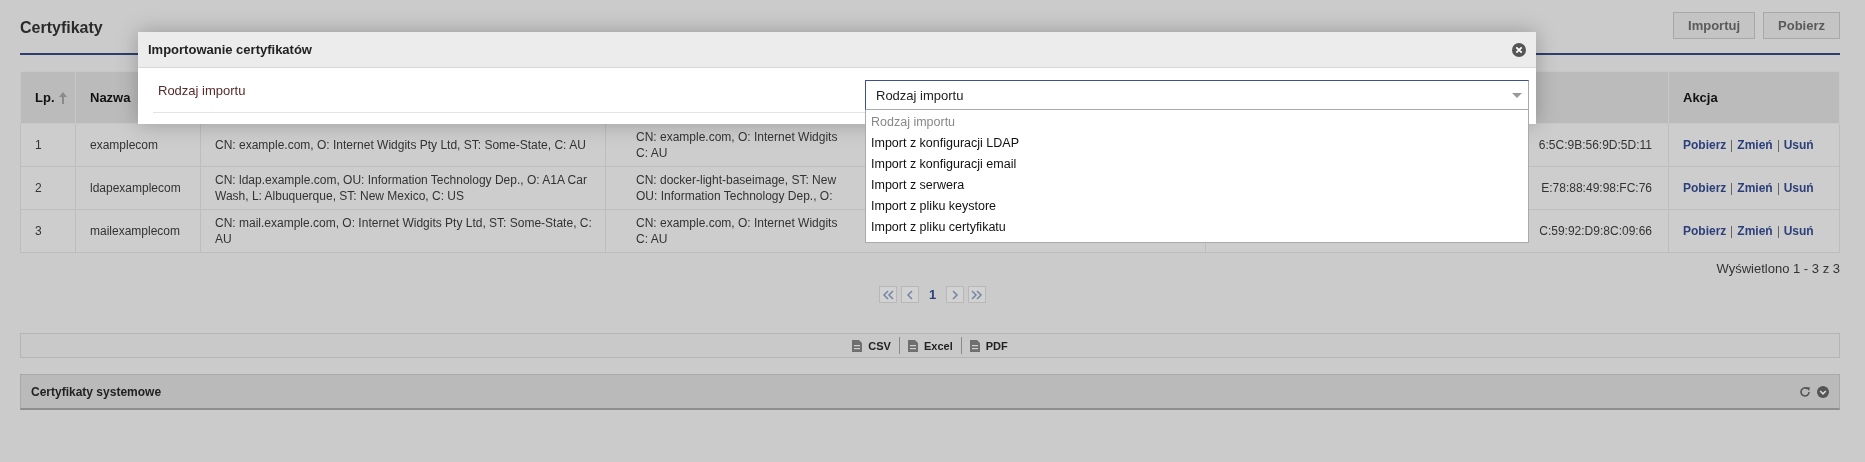 The height and width of the screenshot is (462, 1865). I want to click on dropdown-option: Rodzaj importu, so click(1197, 122).